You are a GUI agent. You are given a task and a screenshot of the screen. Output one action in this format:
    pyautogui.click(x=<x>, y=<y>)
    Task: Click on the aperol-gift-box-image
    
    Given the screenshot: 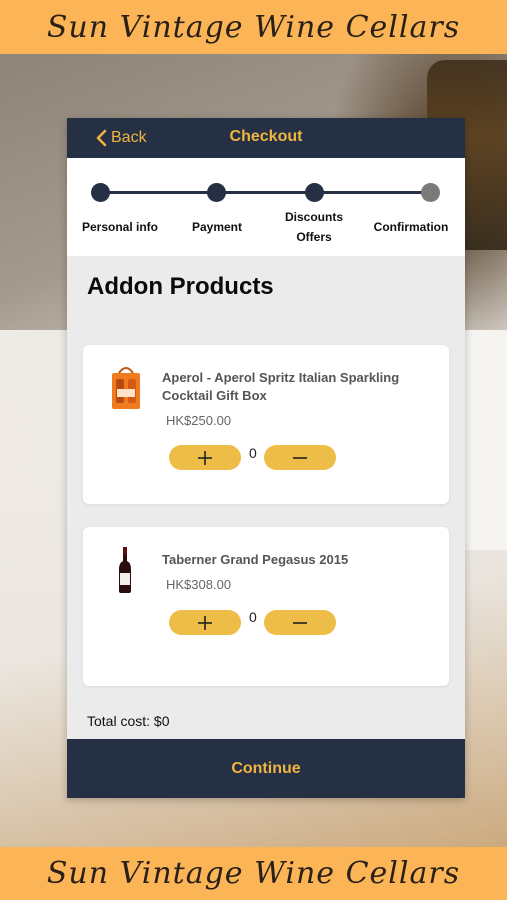 What is the action you would take?
    pyautogui.click(x=126, y=388)
    